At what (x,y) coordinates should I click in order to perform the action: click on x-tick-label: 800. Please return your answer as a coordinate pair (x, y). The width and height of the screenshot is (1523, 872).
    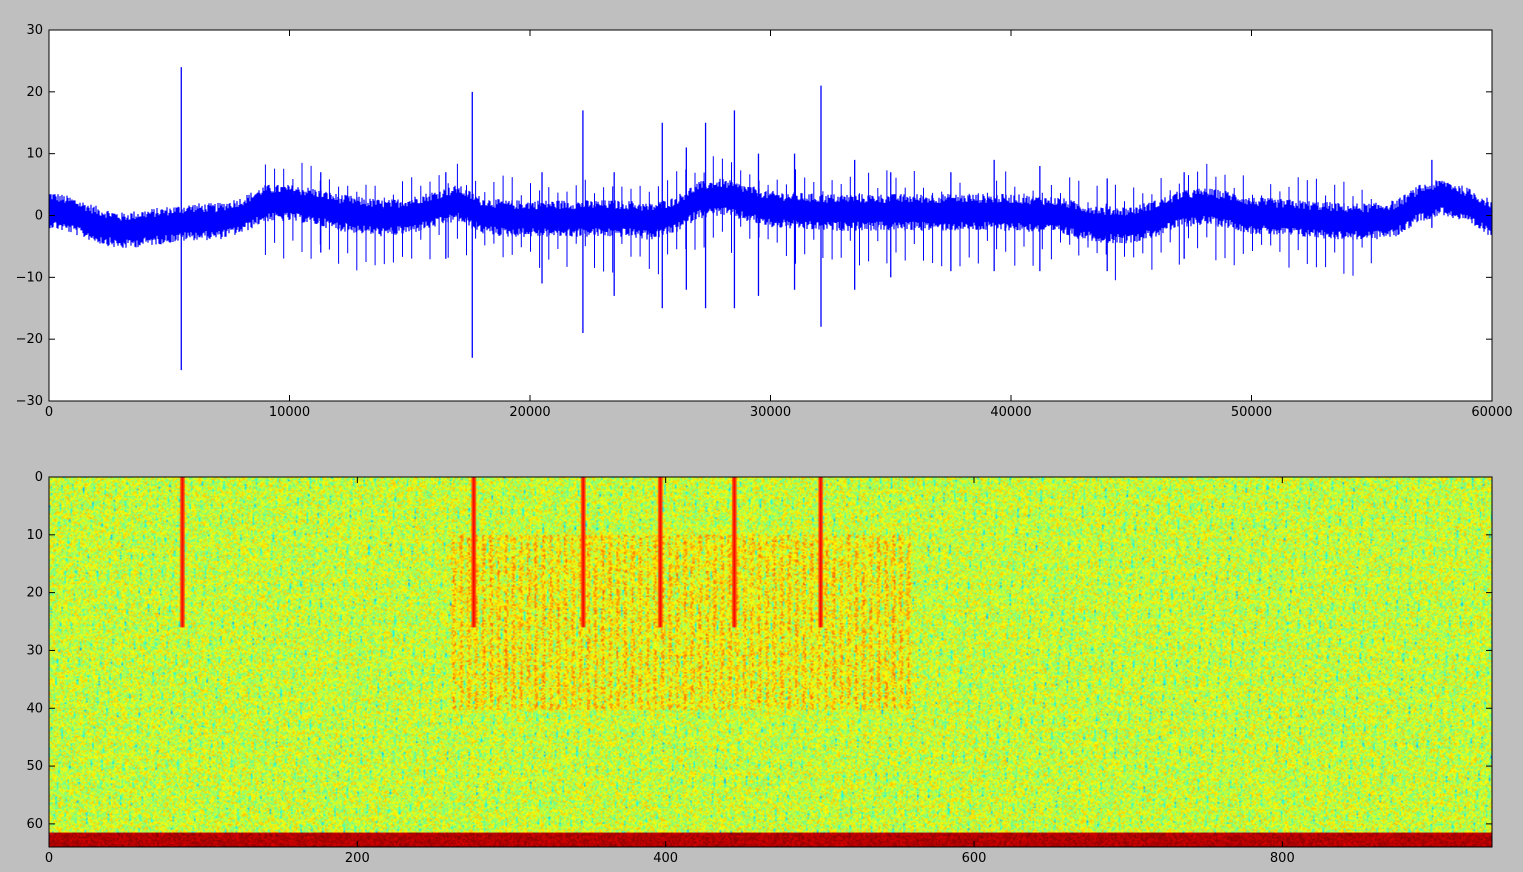
    Looking at the image, I should click on (1282, 858).